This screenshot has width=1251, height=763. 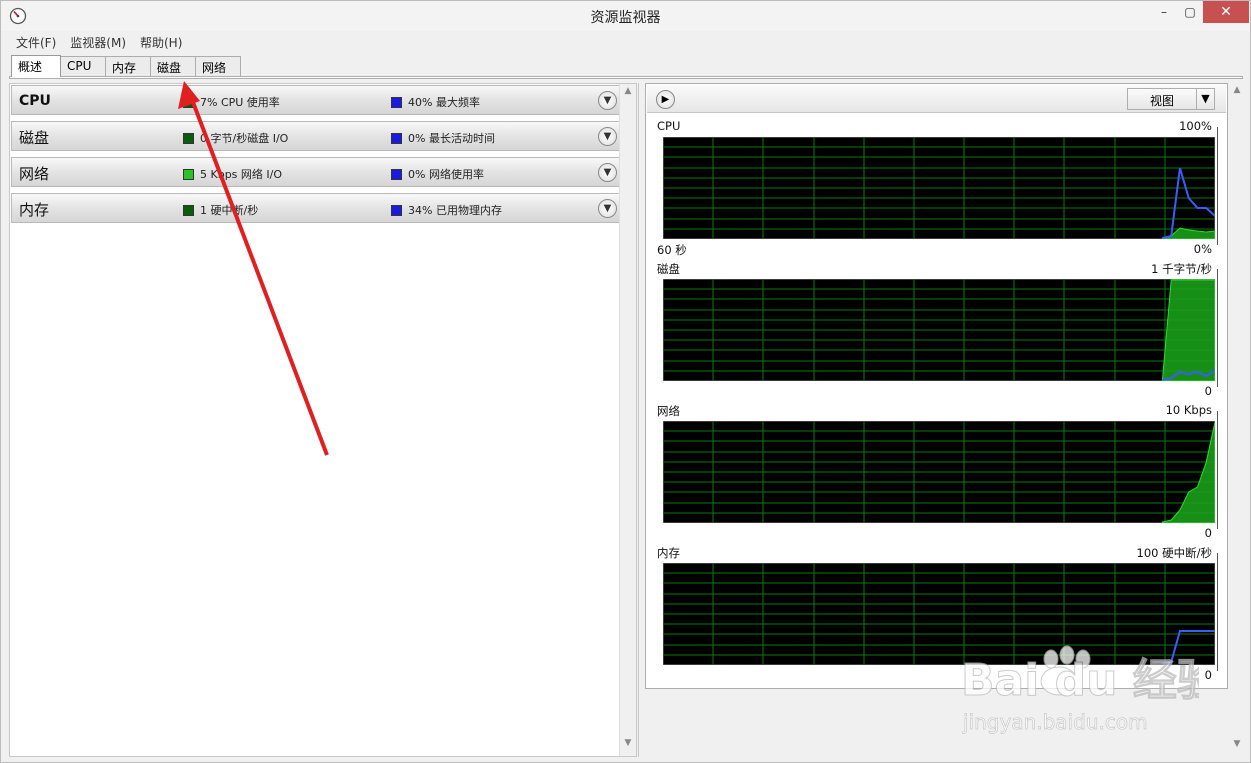 I want to click on cpu-graph, so click(x=939, y=188).